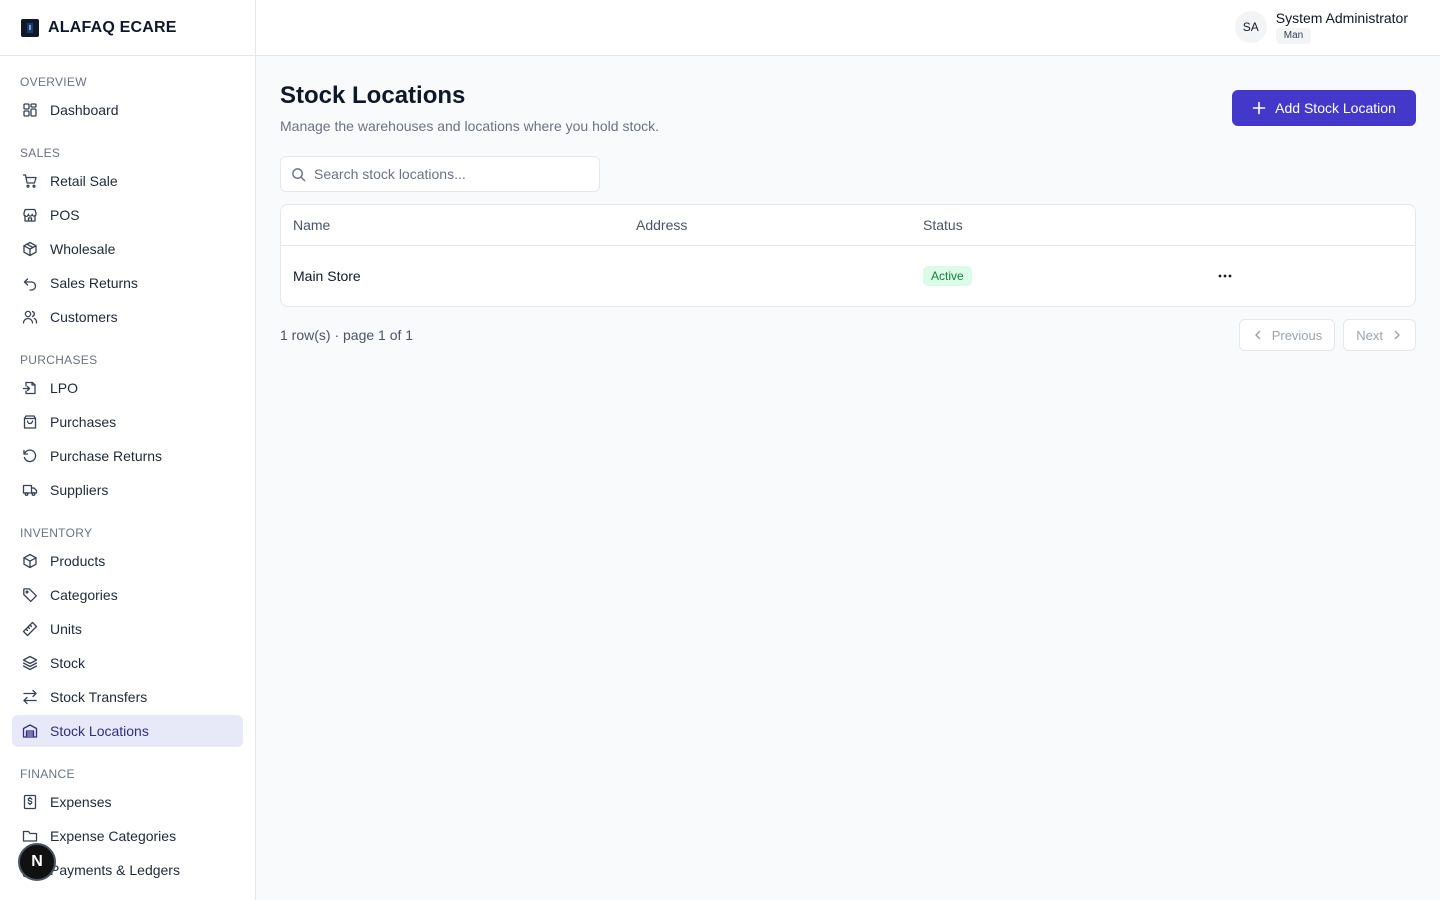  What do you see at coordinates (30, 802) in the screenshot?
I see `receipt-dollar-icon` at bounding box center [30, 802].